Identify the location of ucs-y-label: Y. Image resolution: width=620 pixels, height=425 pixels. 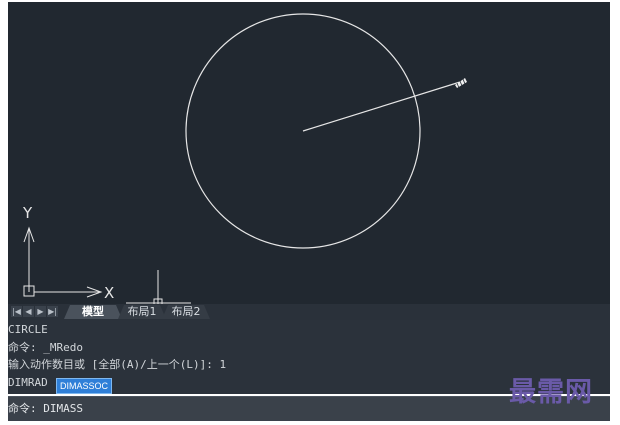
(27, 213).